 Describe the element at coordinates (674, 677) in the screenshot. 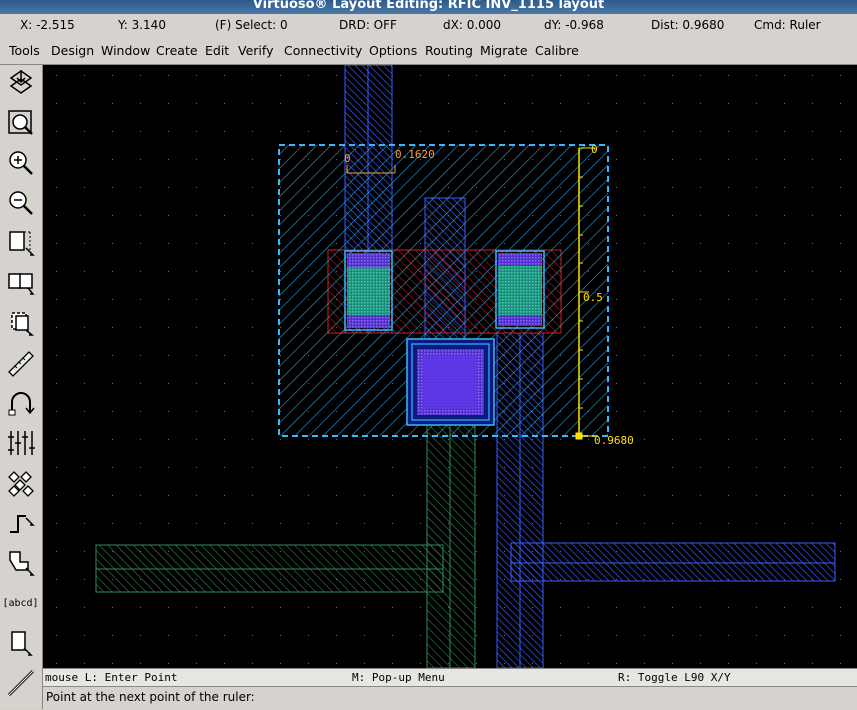

I see `mouse-right-hint: R: Toggle L90 X/Y` at that location.